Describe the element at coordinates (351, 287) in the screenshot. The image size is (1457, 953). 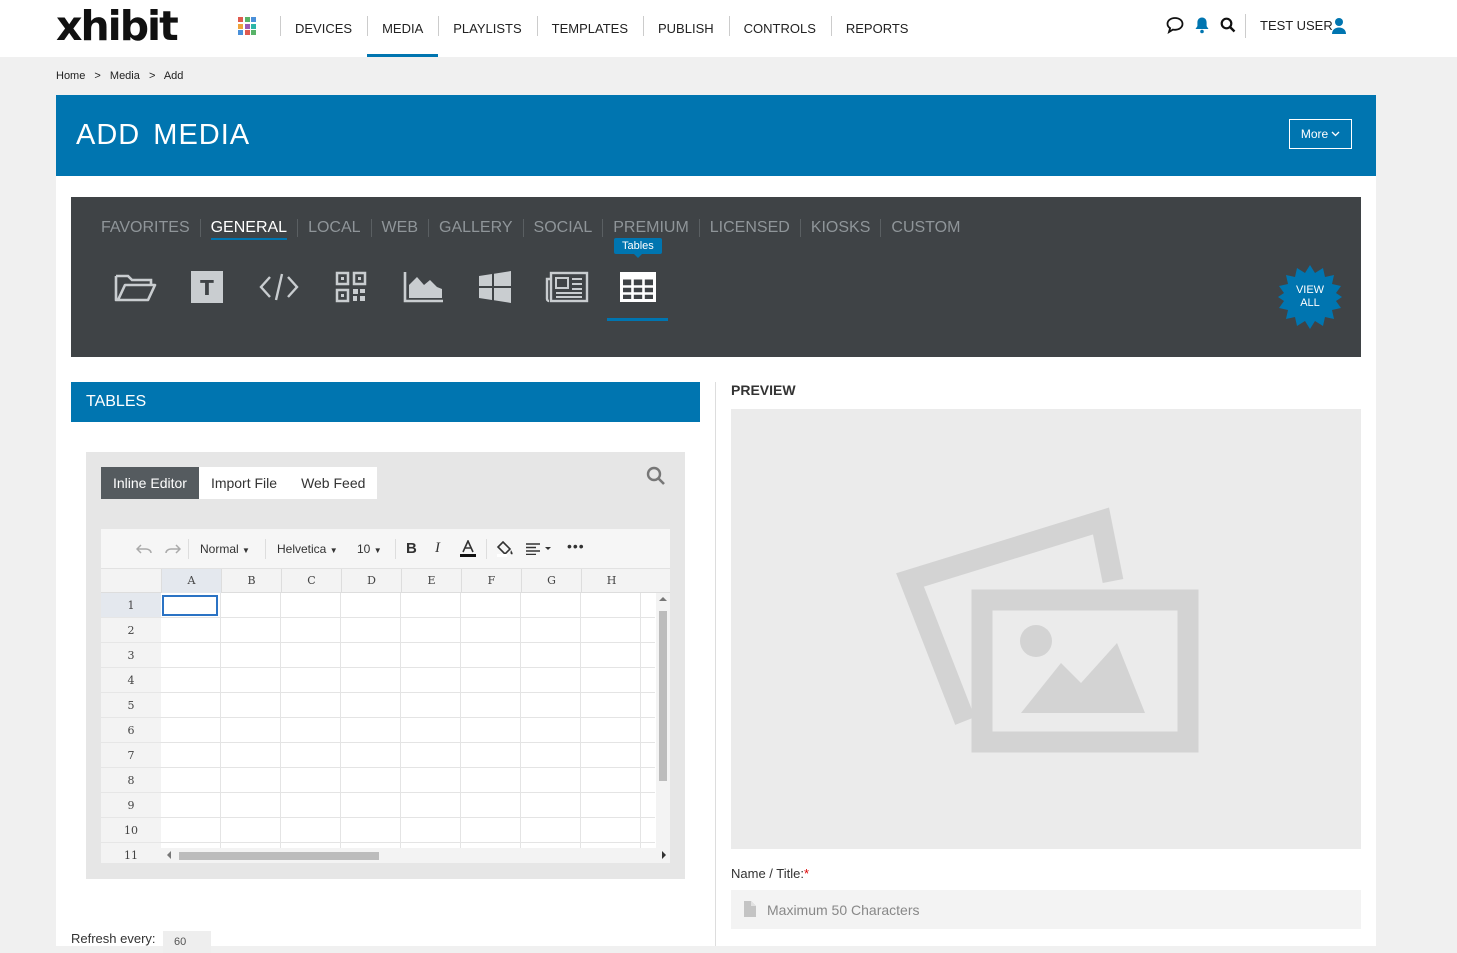
I see `qr-code-icon` at that location.